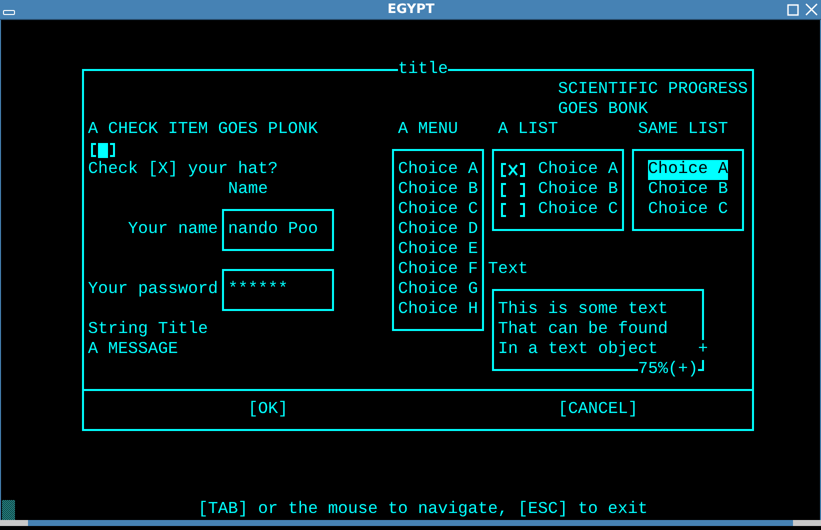 This screenshot has width=821, height=530. What do you see at coordinates (438, 170) in the screenshot?
I see `menu-item: Choice A` at bounding box center [438, 170].